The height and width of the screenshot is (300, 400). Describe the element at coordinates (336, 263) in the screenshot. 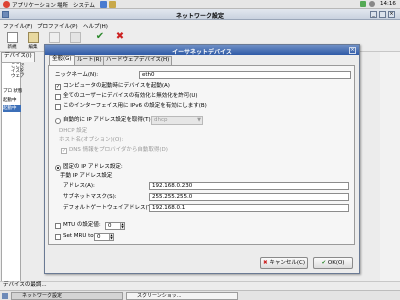

I see `ok-label: OK(O)` at that location.